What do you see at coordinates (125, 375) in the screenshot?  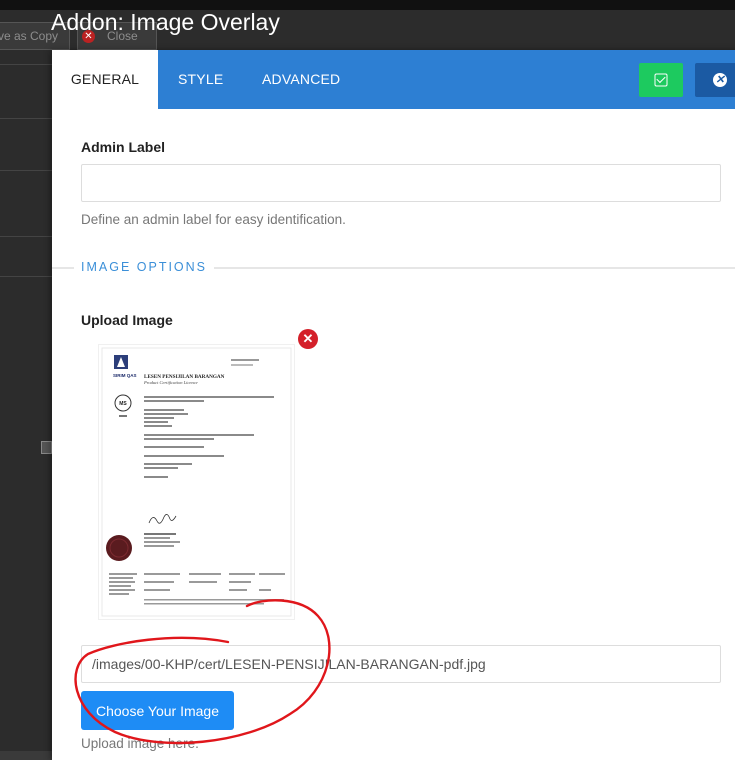 I see `certificate-logo-text: SIRIM QAS` at bounding box center [125, 375].